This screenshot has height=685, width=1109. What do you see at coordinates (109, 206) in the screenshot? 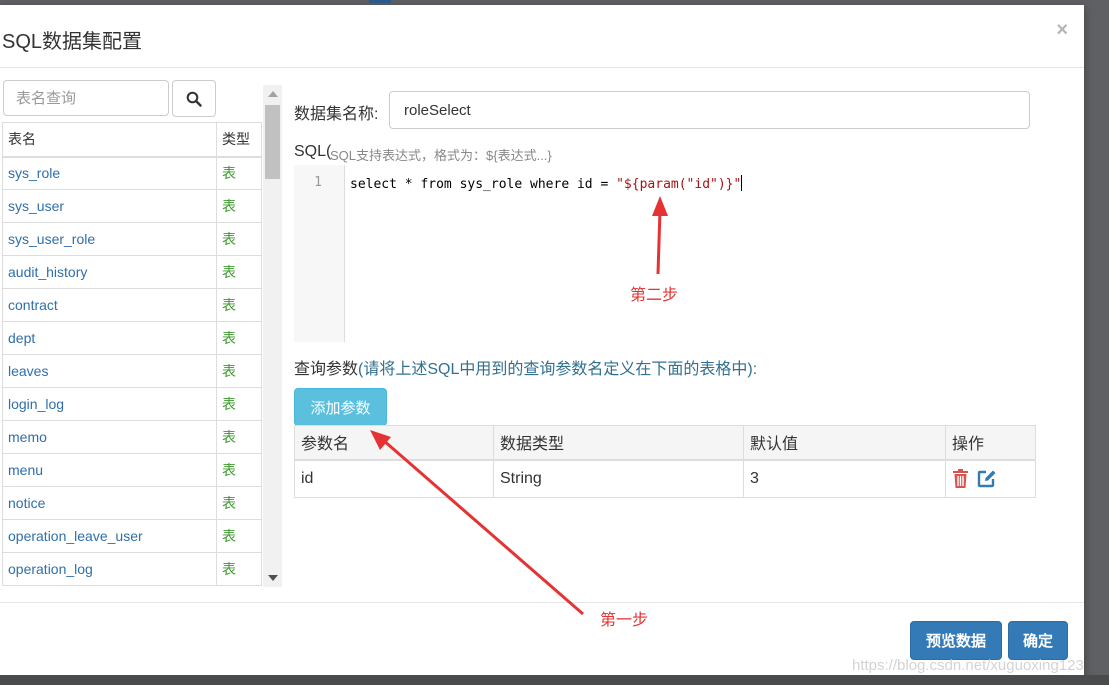
I see `table-name-link: sys_user` at bounding box center [109, 206].